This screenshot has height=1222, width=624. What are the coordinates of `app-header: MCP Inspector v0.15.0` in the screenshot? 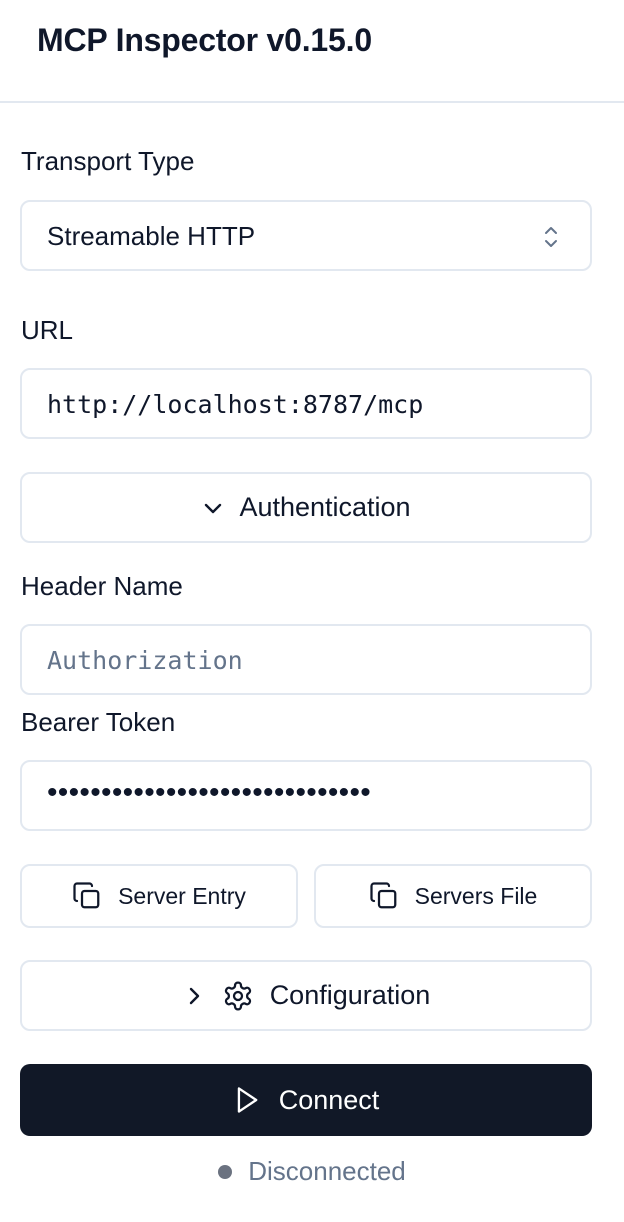 It's located at (312, 51).